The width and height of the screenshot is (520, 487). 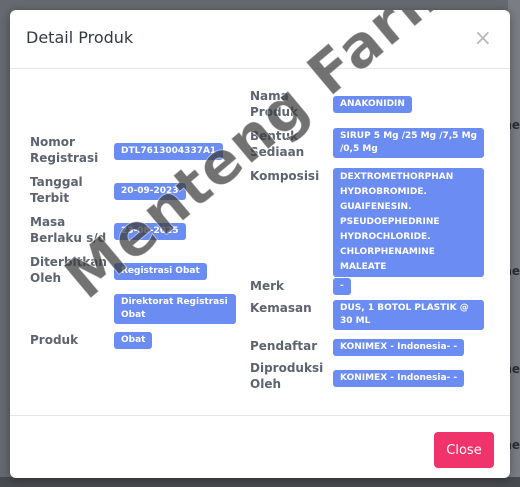 I want to click on value-diterbitkan-oleh-detail: Direktorat Registrasi Obat, so click(x=175, y=309).